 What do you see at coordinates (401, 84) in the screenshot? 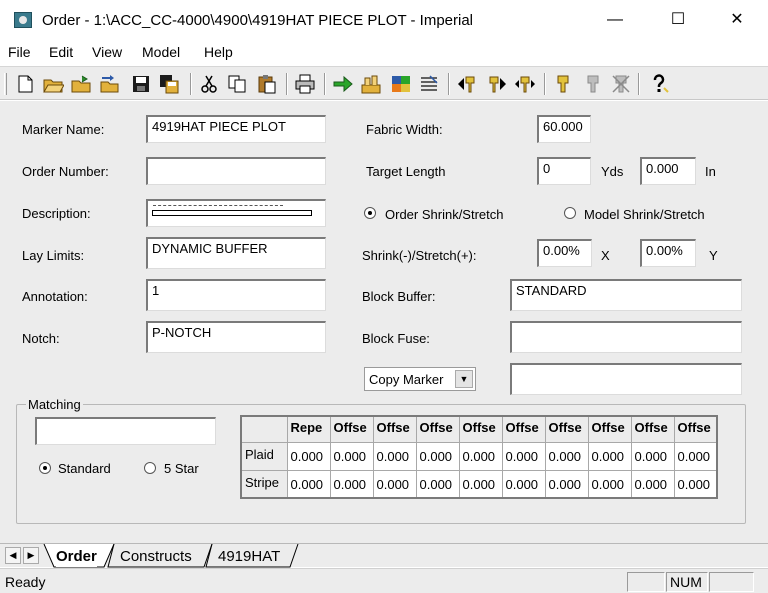
I see `palette-icon` at bounding box center [401, 84].